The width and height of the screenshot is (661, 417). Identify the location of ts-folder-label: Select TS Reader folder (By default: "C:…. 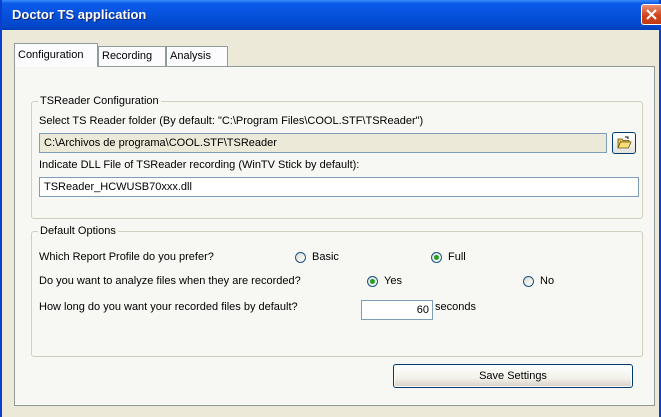
(231, 121).